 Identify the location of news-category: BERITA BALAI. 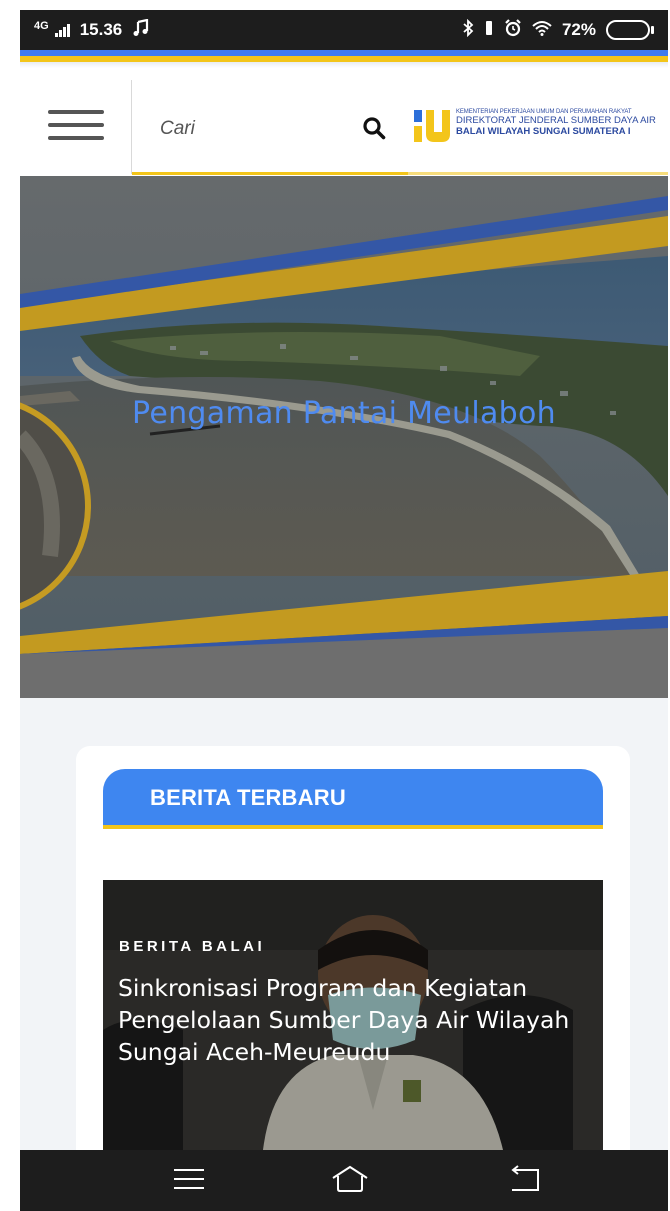
(192, 946).